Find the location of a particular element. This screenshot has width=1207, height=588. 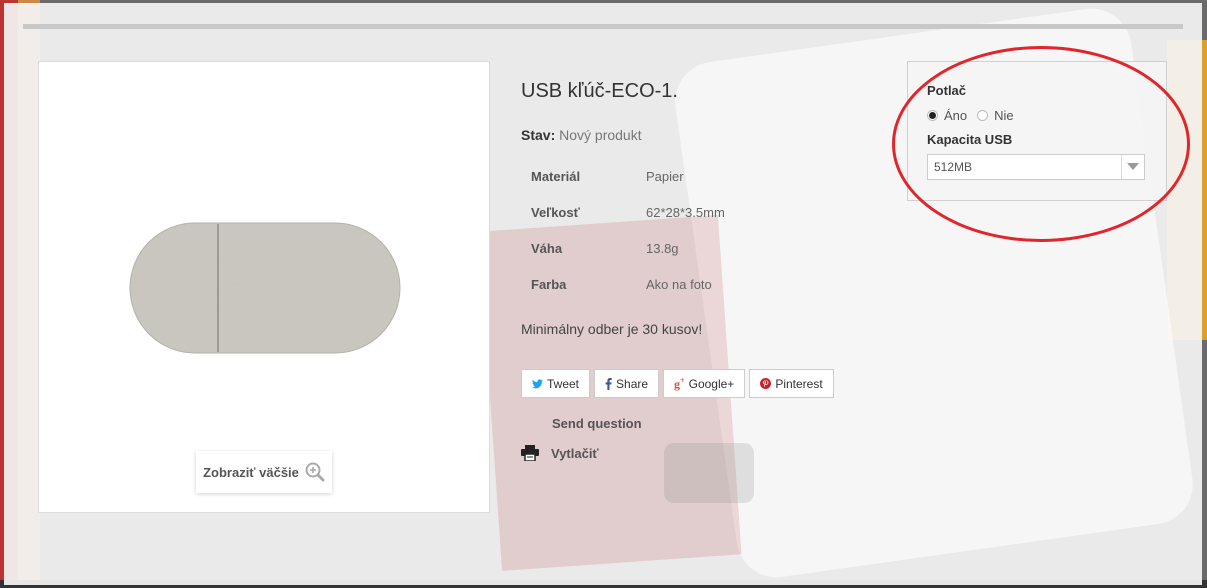

chevron-down-icon is located at coordinates (1133, 166).